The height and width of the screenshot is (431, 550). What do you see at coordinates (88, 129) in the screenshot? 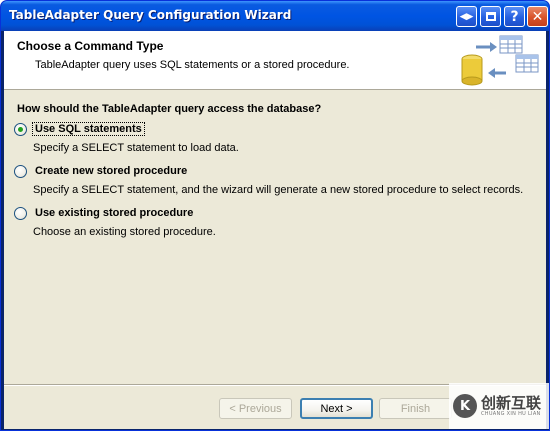
I see `option-label: Use SQL statements` at bounding box center [88, 129].